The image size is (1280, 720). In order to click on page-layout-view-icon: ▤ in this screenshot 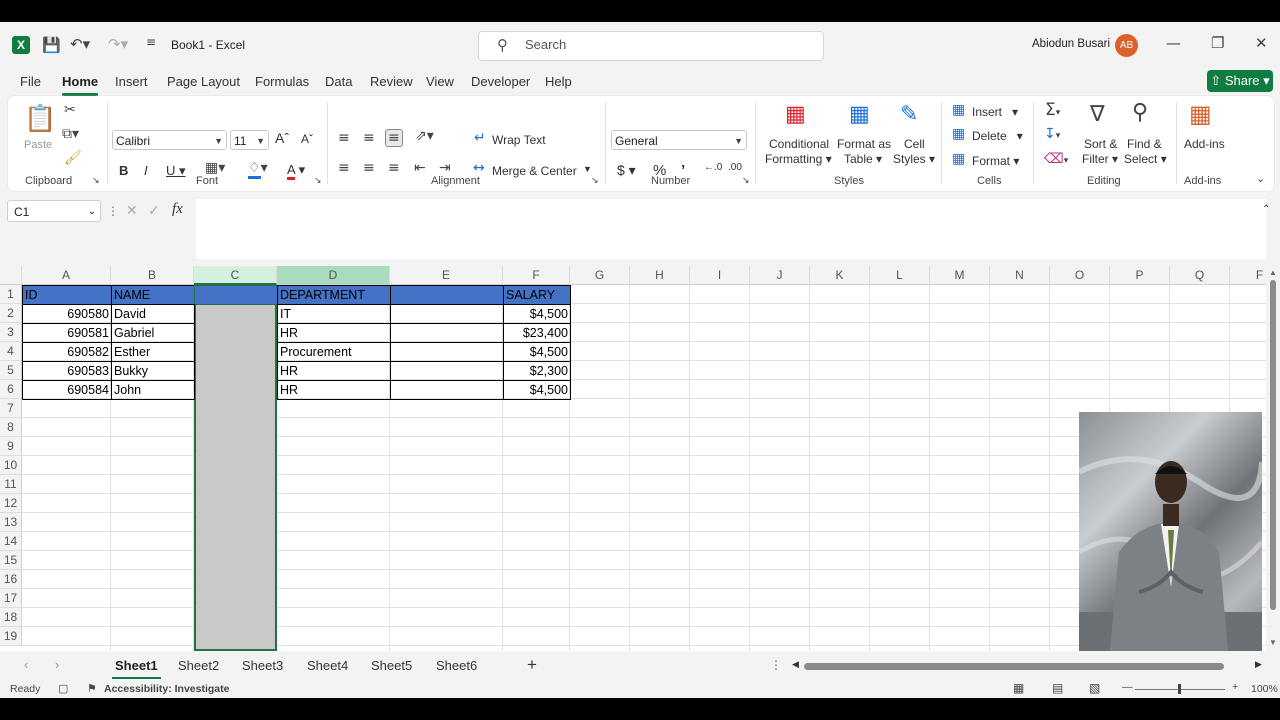, I will do `click(1057, 688)`.